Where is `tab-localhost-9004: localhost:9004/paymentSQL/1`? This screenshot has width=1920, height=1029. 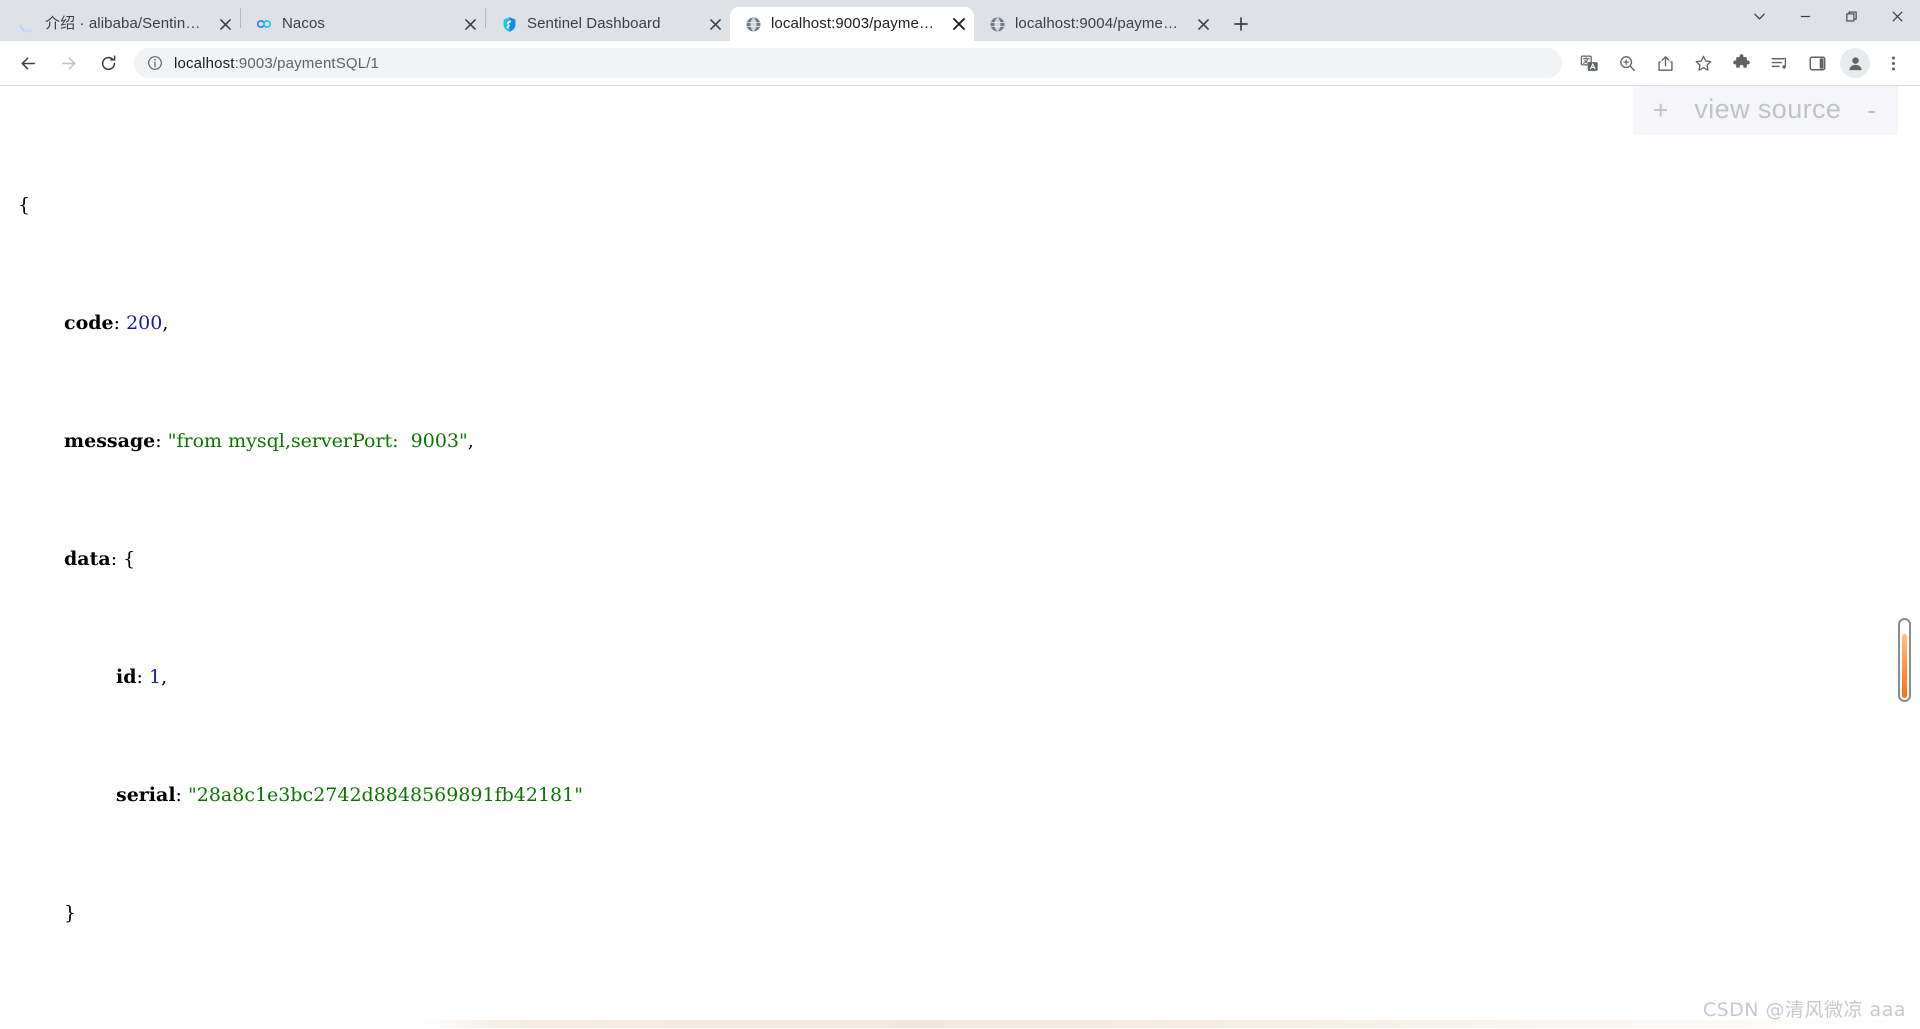 tab-localhost-9004: localhost:9004/paymentSQL/1 is located at coordinates (1096, 24).